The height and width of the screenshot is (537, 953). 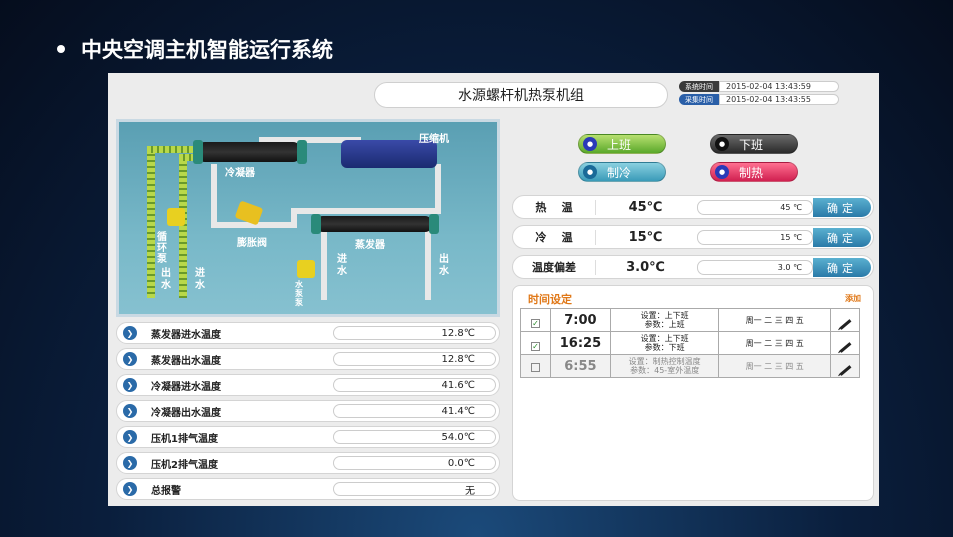 What do you see at coordinates (580, 320) in the screenshot?
I see `schedule-time: 7:00` at bounding box center [580, 320].